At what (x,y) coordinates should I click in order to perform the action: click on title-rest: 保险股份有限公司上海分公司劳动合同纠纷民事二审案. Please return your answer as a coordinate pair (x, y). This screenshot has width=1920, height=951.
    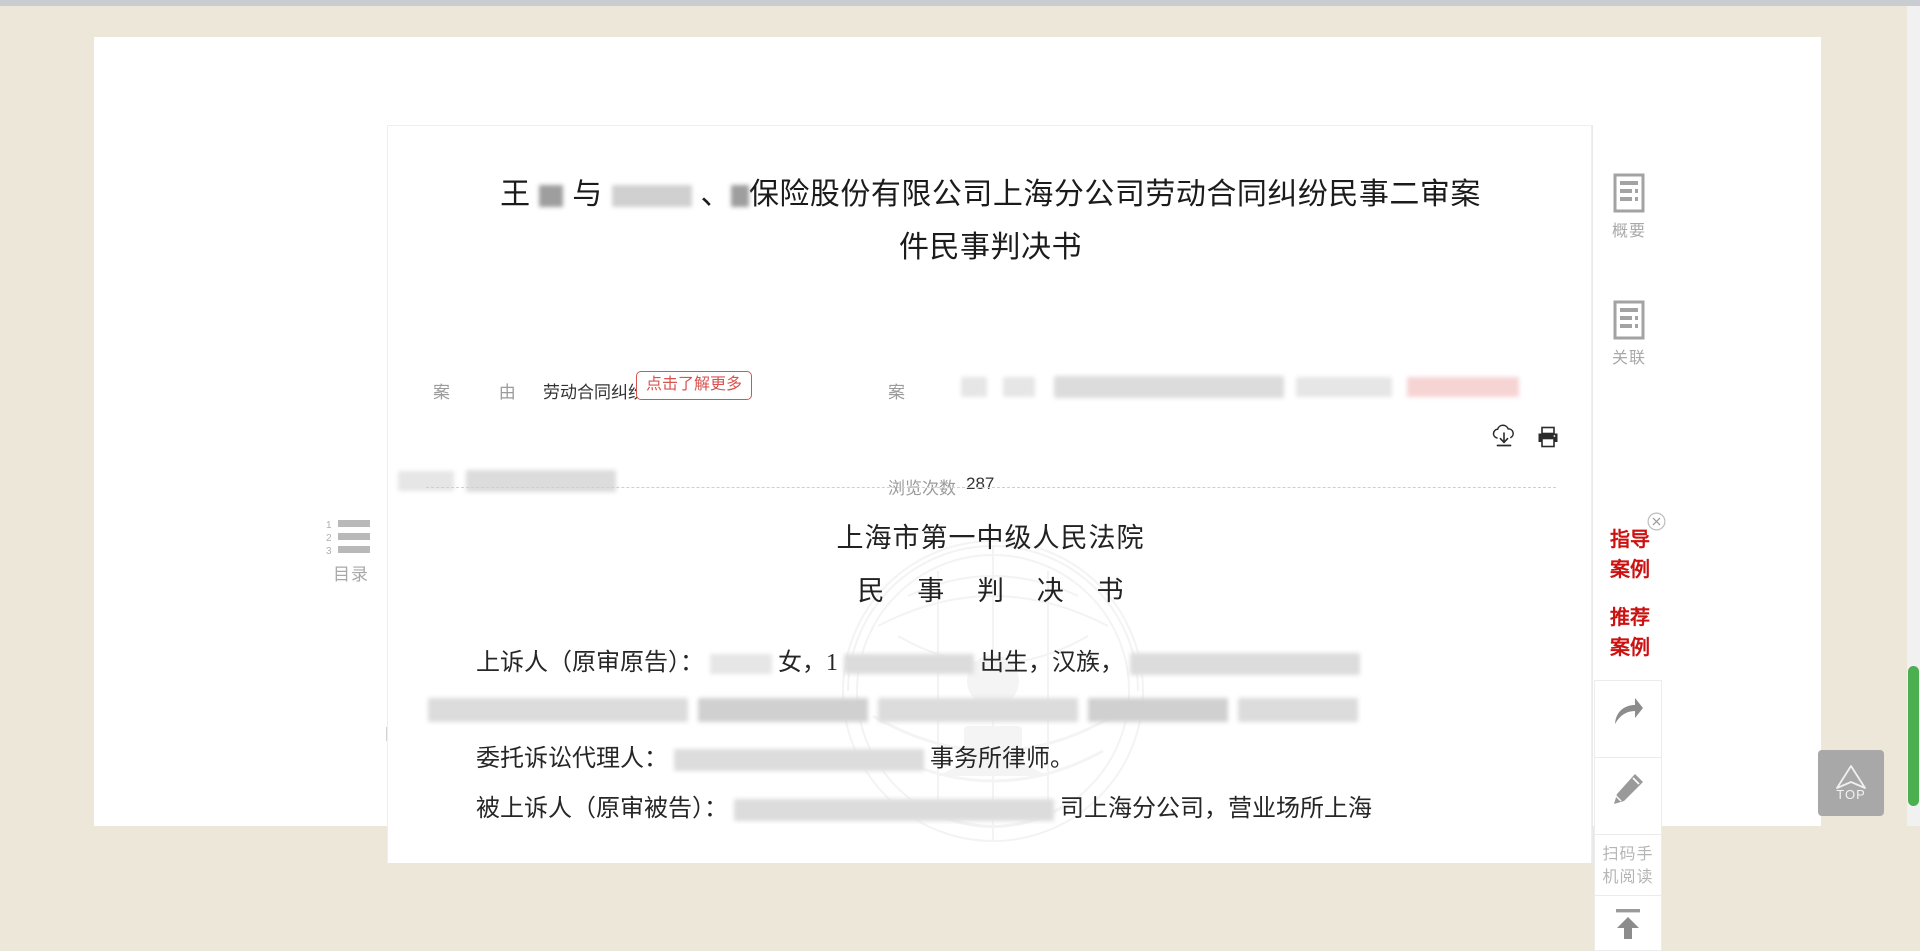
    Looking at the image, I should click on (1114, 194).